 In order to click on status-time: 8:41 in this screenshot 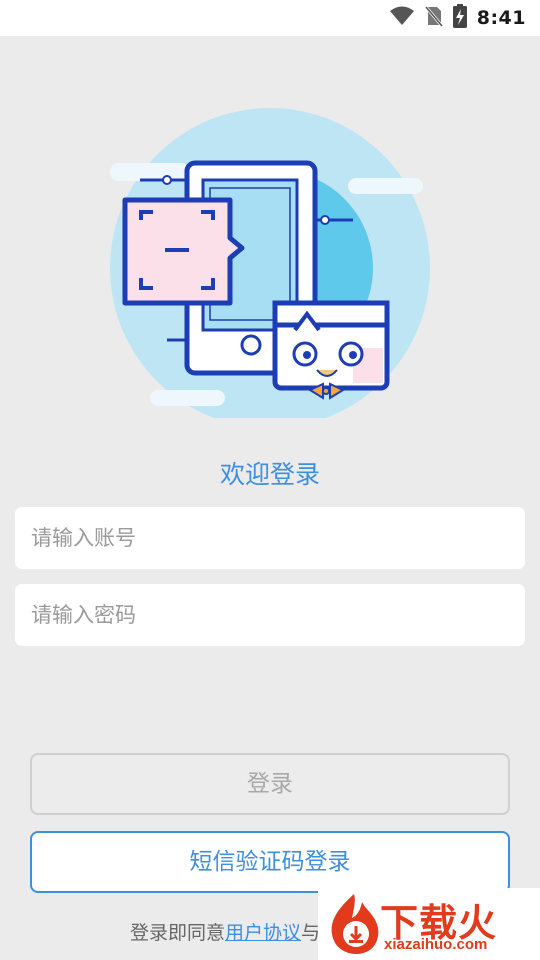, I will do `click(501, 18)`.